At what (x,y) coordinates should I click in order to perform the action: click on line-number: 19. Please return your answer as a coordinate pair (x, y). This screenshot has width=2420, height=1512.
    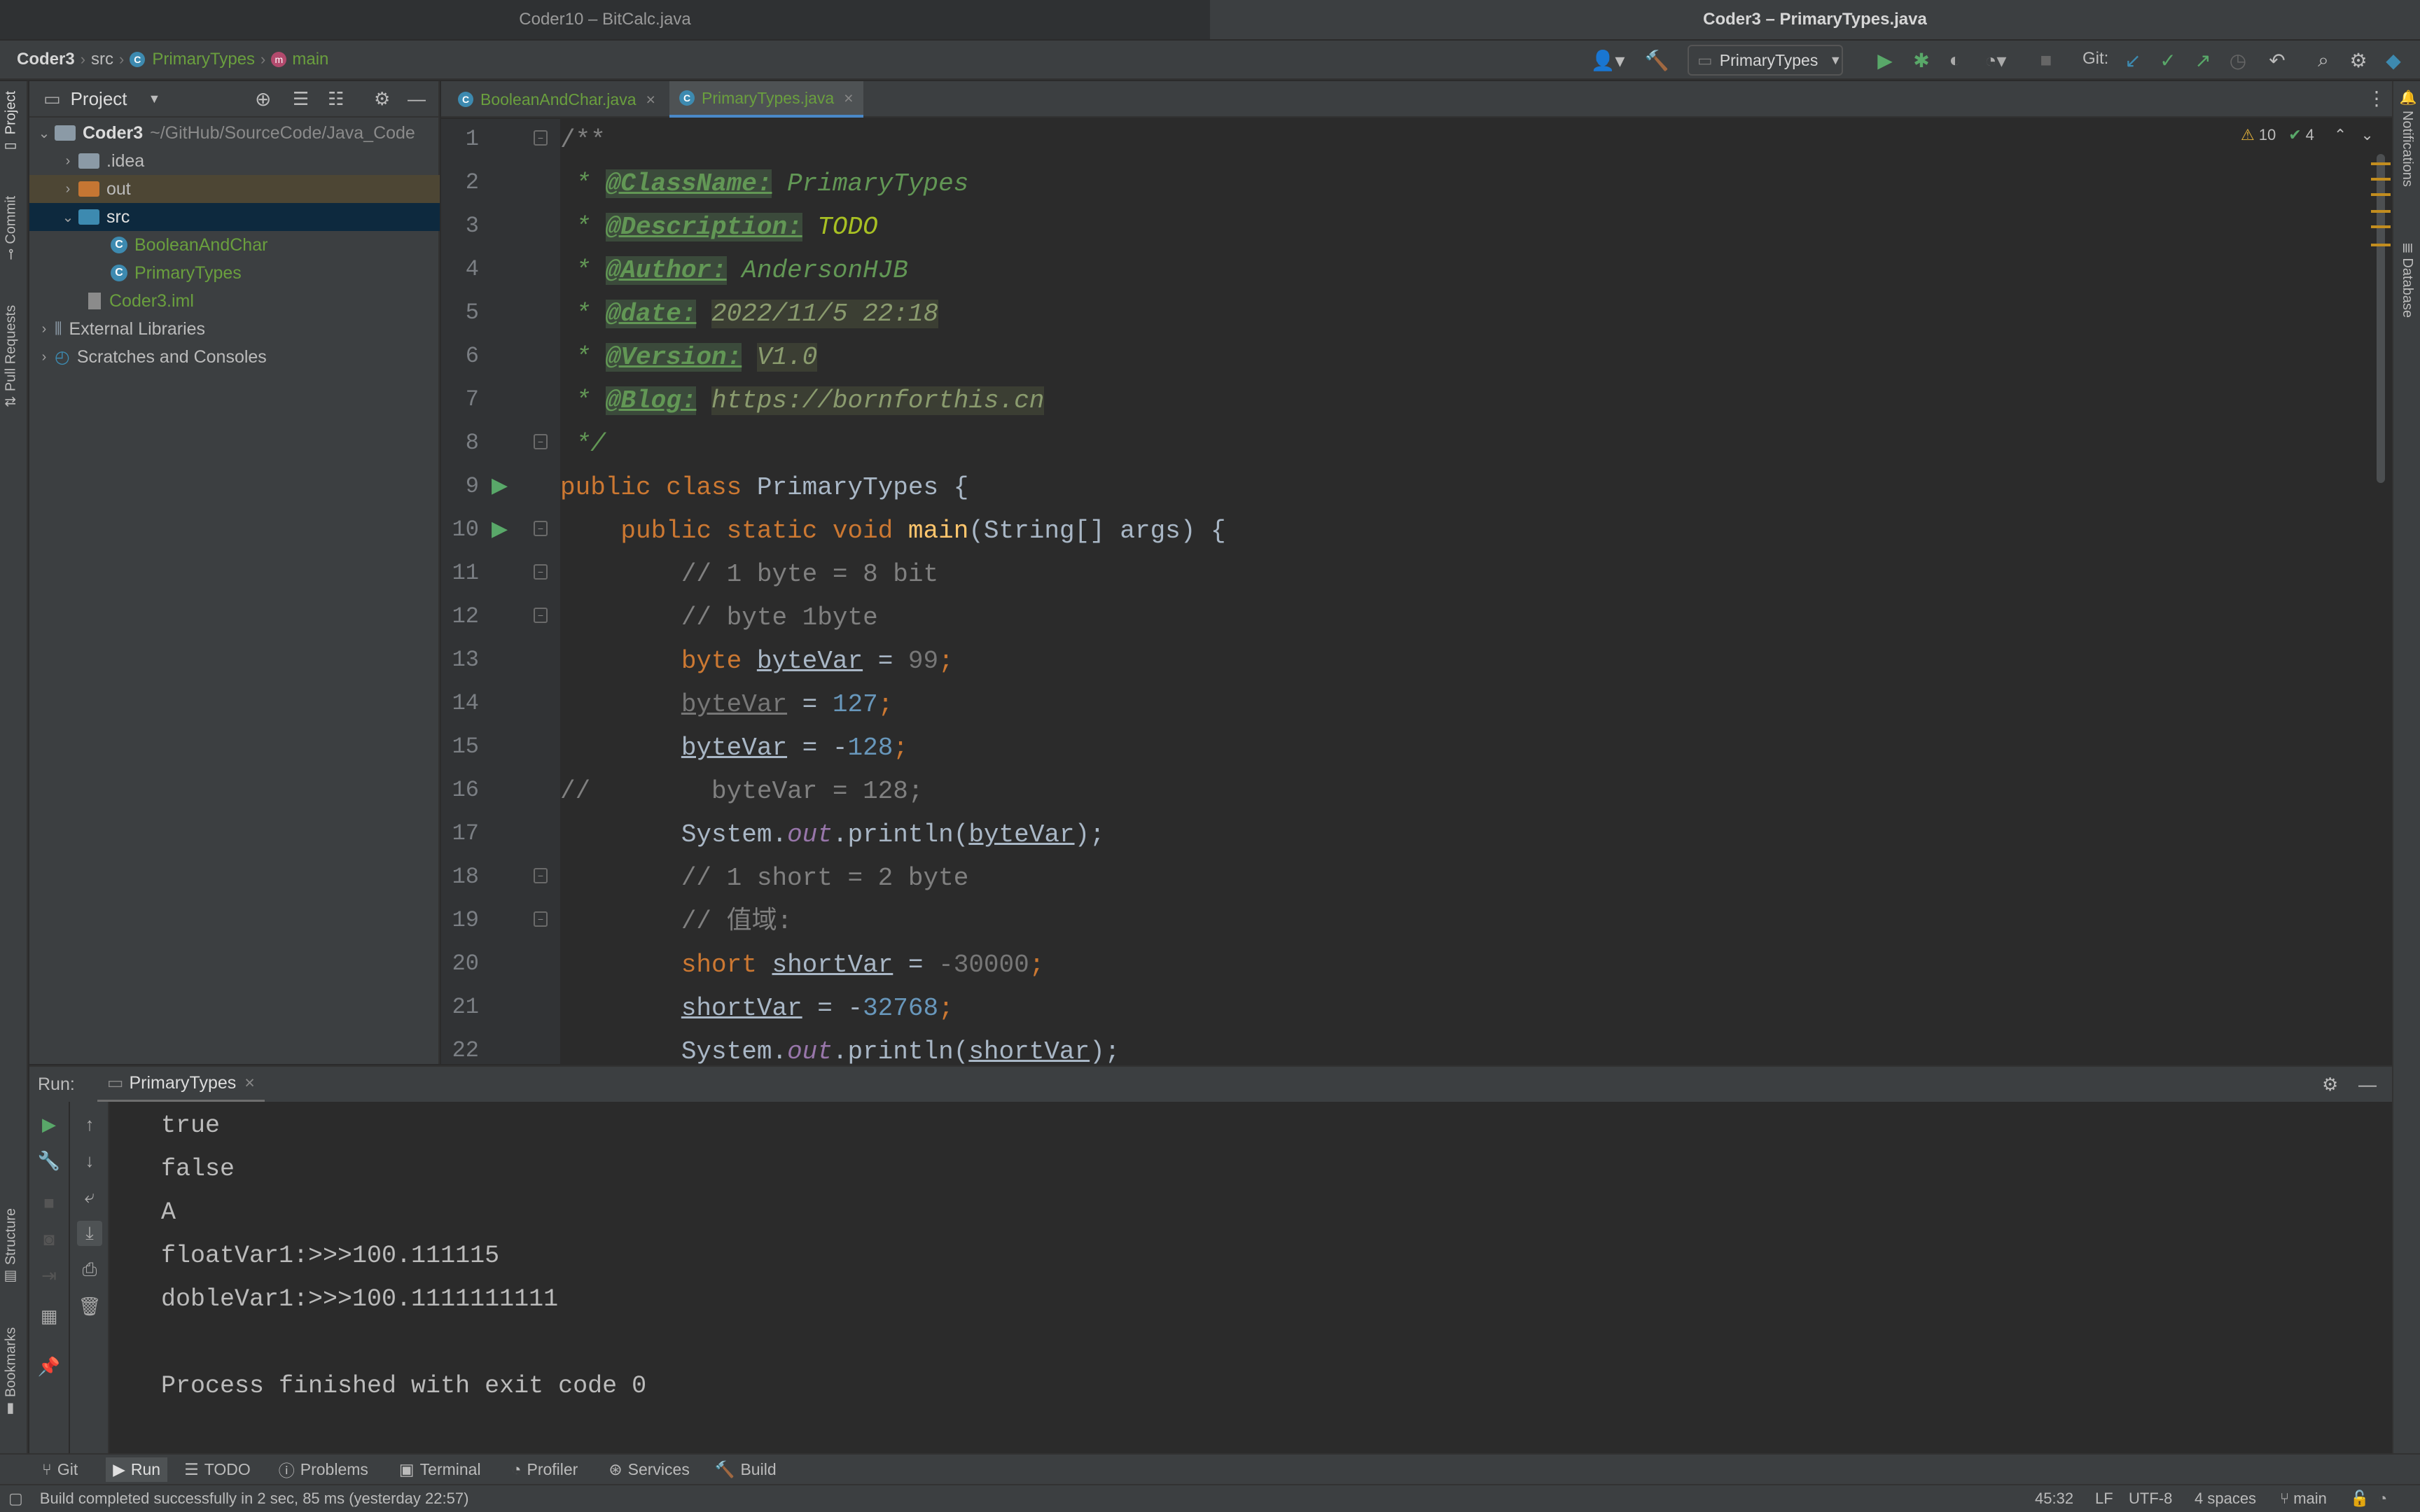
    Looking at the image, I should click on (460, 920).